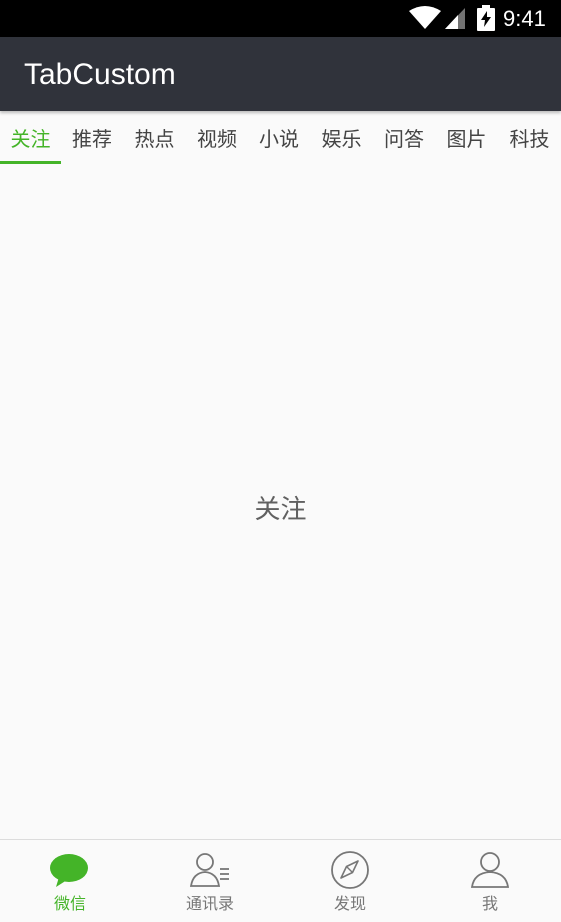 The image size is (561, 922). Describe the element at coordinates (280, 510) in the screenshot. I see `page-content-label: 关注` at that location.